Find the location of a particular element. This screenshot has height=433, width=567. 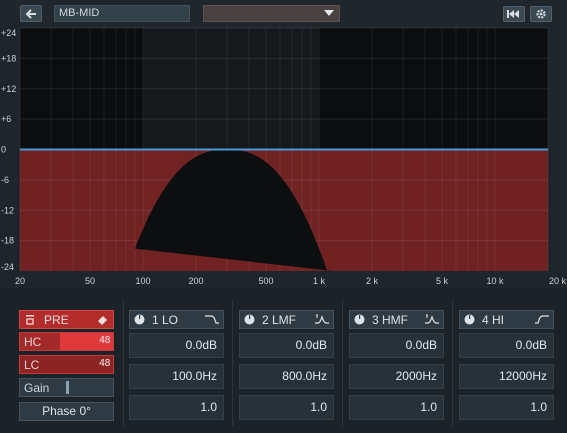

x-tick-label: 20 k is located at coordinates (558, 281).